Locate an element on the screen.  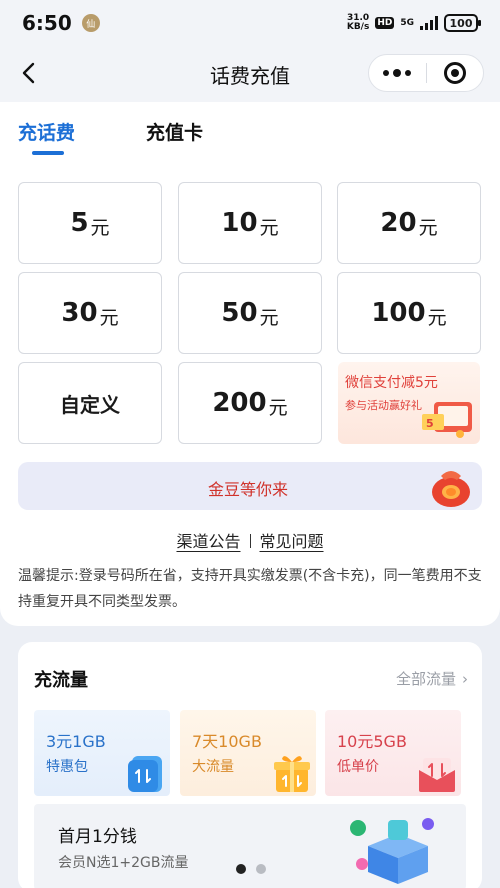
data-plan-option: 7天10GB 大流量 is located at coordinates (248, 753).